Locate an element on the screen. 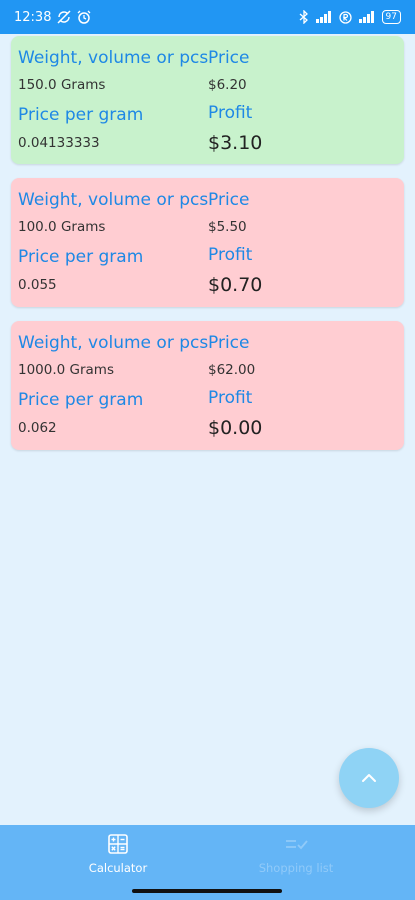 The image size is (415, 900). no-sync-icon is located at coordinates (64, 17).